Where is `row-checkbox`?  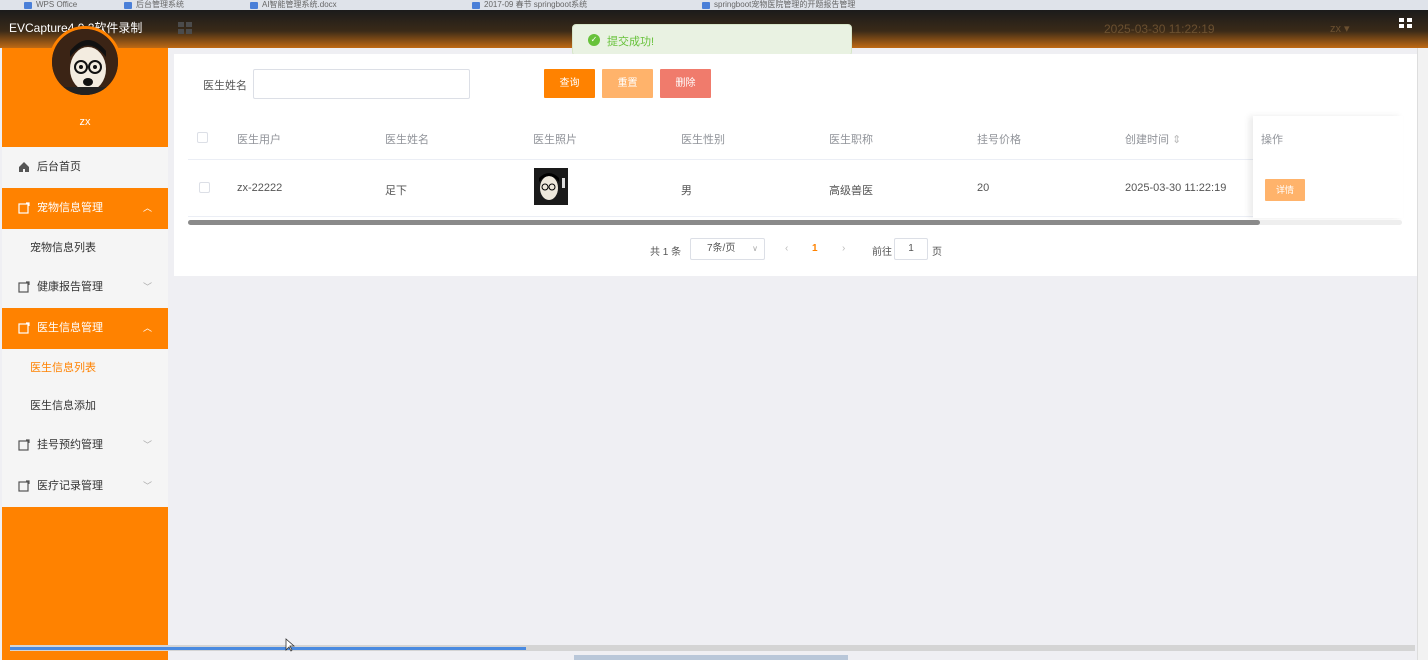
row-checkbox is located at coordinates (204, 187).